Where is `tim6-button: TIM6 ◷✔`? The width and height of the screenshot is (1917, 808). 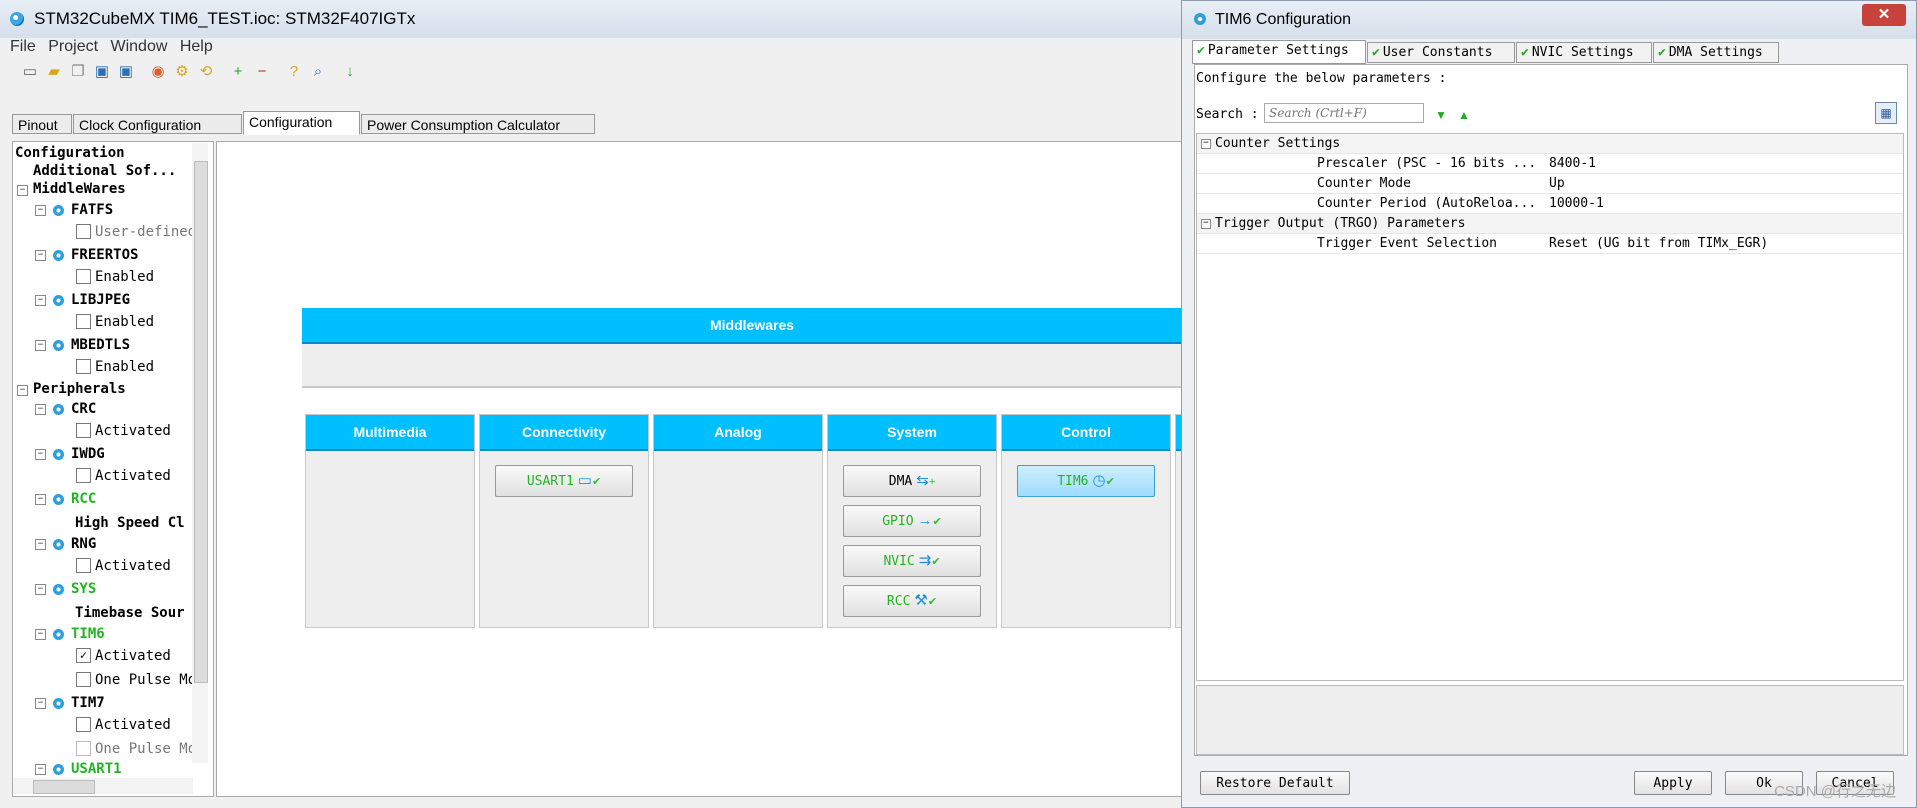 tim6-button: TIM6 ◷✔ is located at coordinates (1086, 481).